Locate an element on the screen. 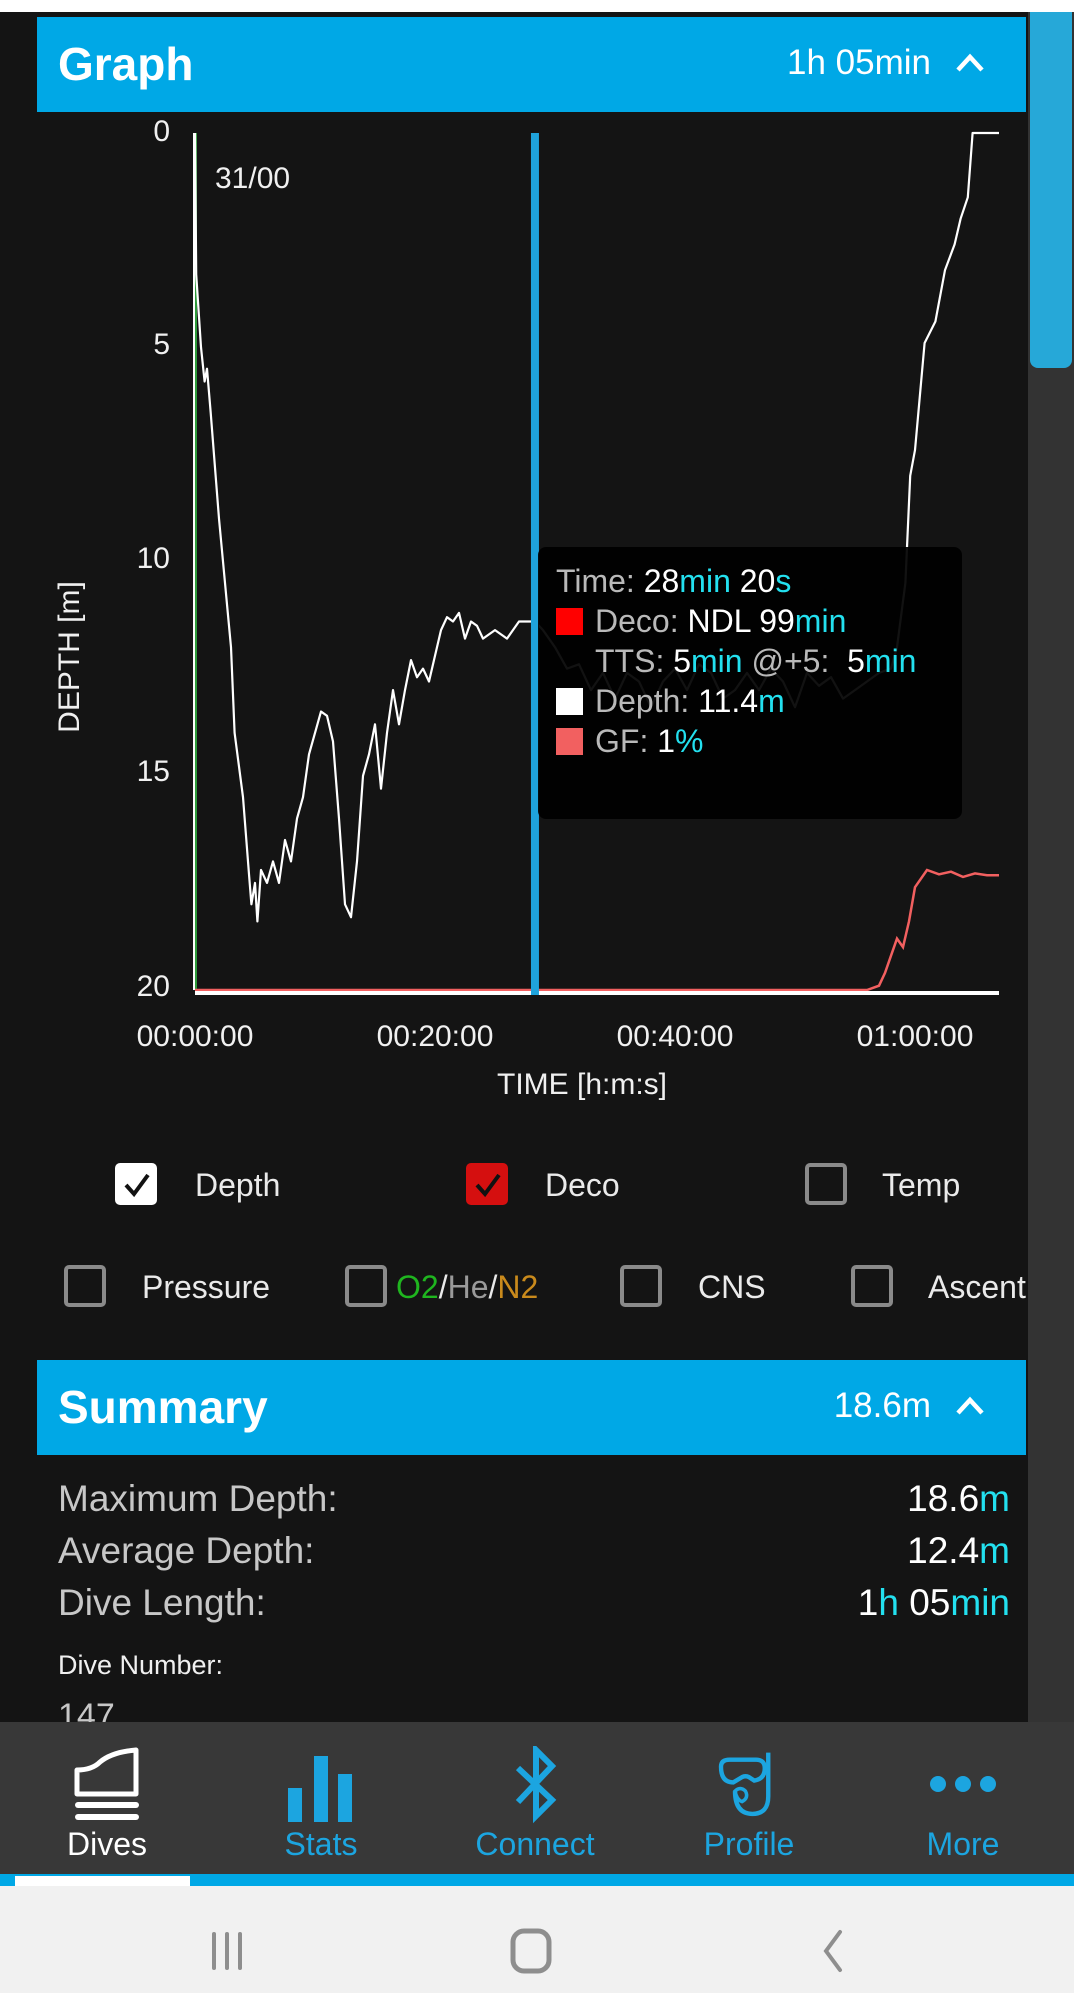  value-number: 1 is located at coordinates (868, 1602).